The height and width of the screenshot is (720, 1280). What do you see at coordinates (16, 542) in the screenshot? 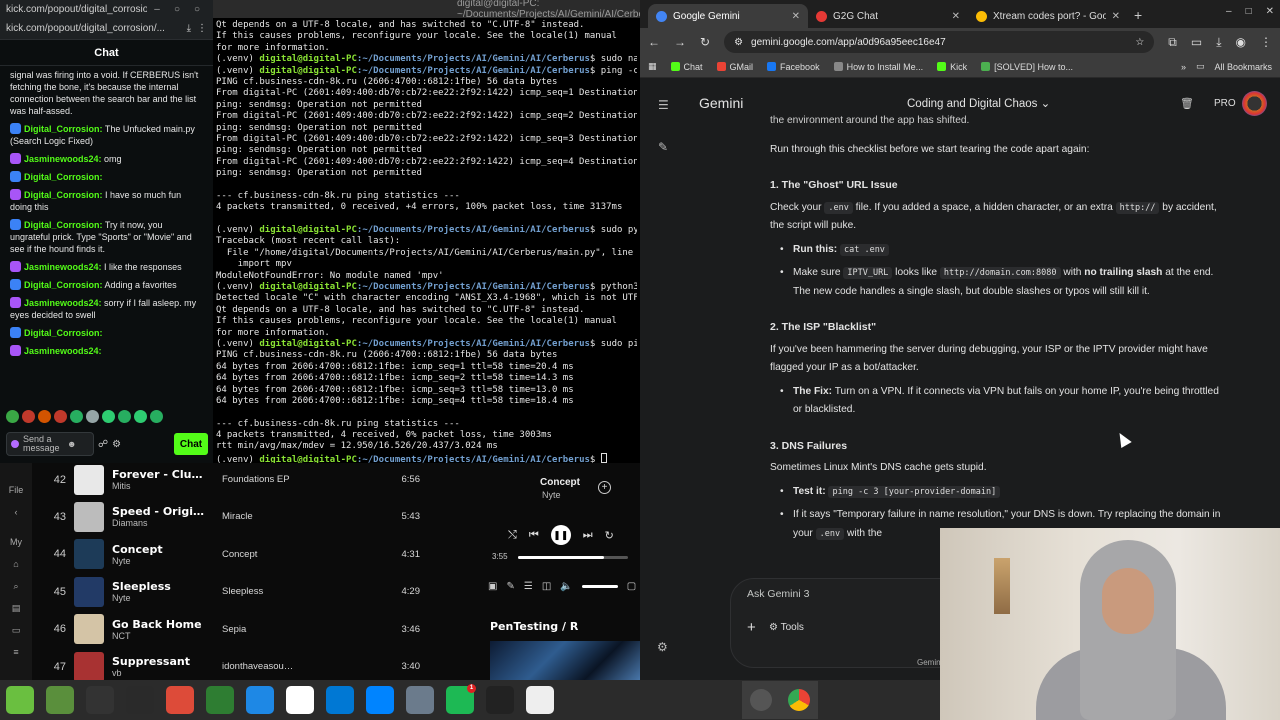
I see `my-menu: My` at bounding box center [16, 542].